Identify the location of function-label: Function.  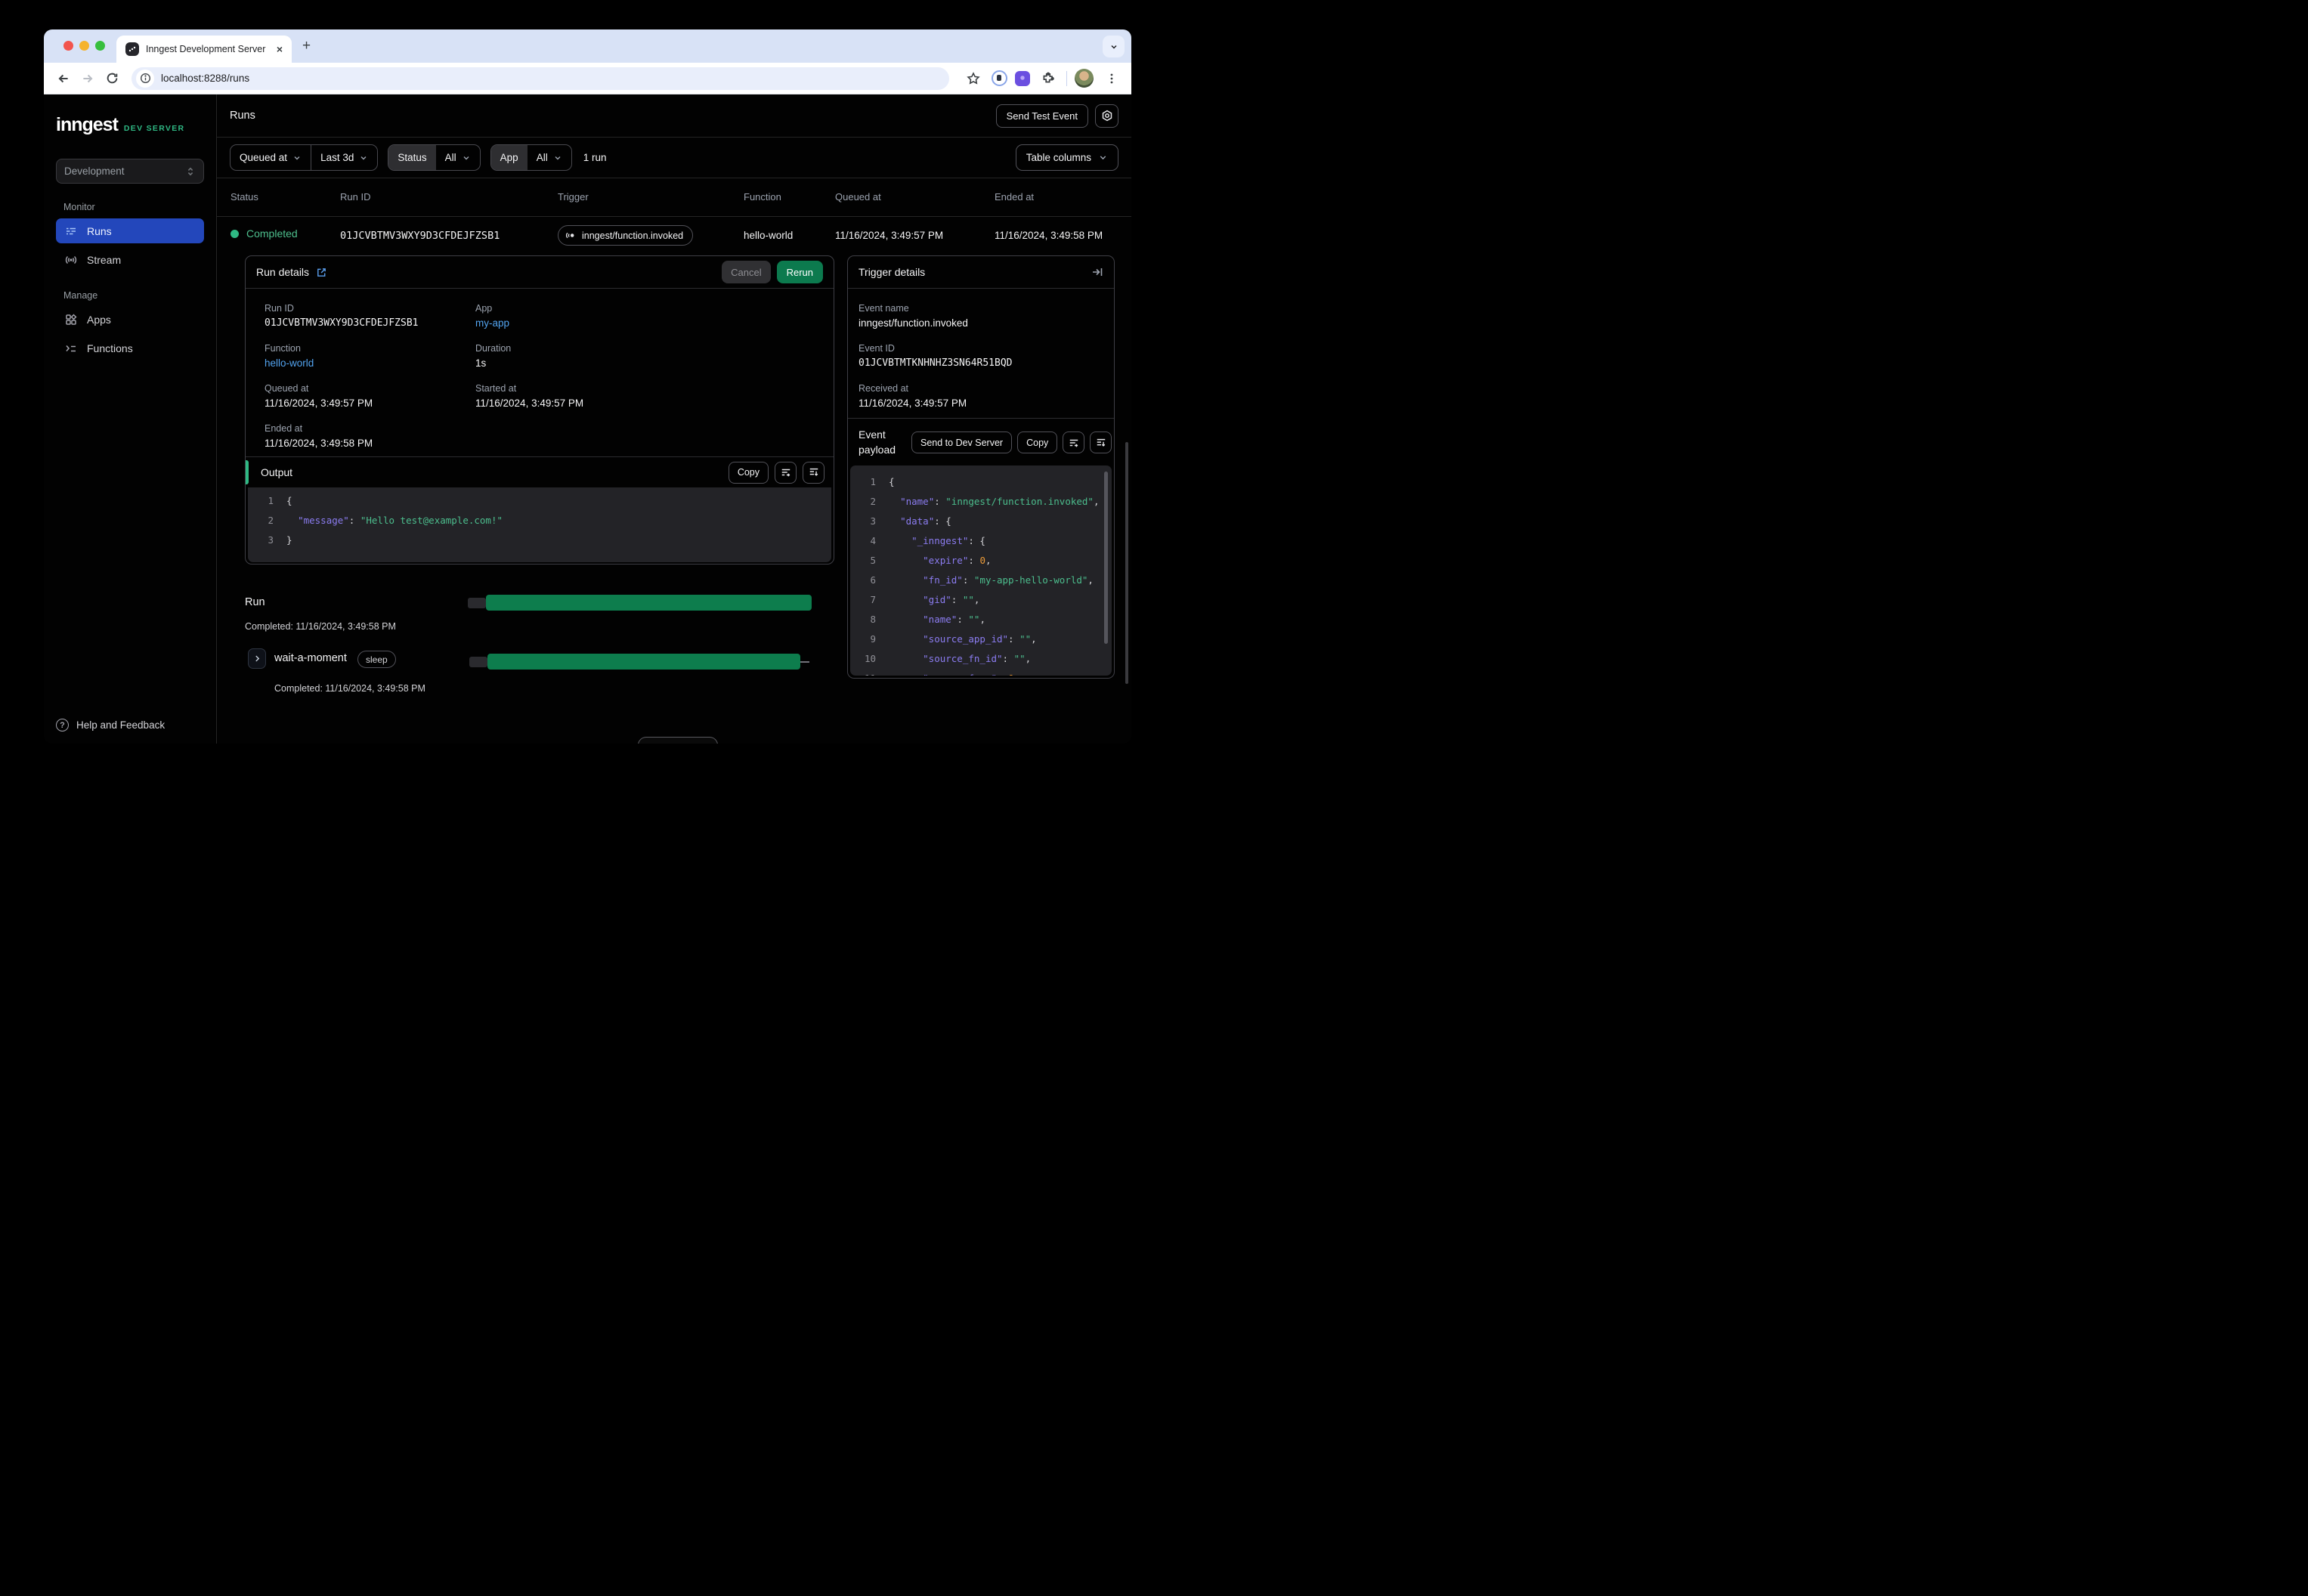
(283, 348).